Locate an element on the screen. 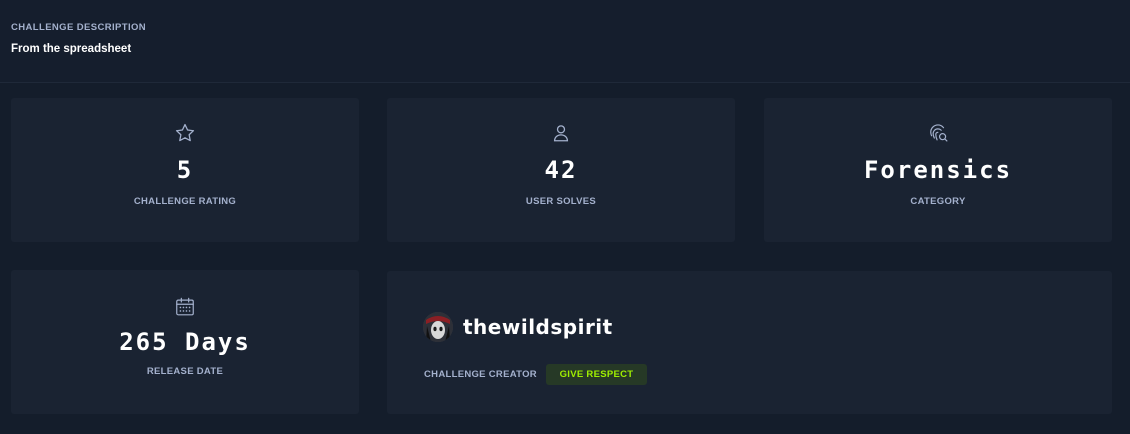  creator-name: thewildspirit is located at coordinates (538, 327).